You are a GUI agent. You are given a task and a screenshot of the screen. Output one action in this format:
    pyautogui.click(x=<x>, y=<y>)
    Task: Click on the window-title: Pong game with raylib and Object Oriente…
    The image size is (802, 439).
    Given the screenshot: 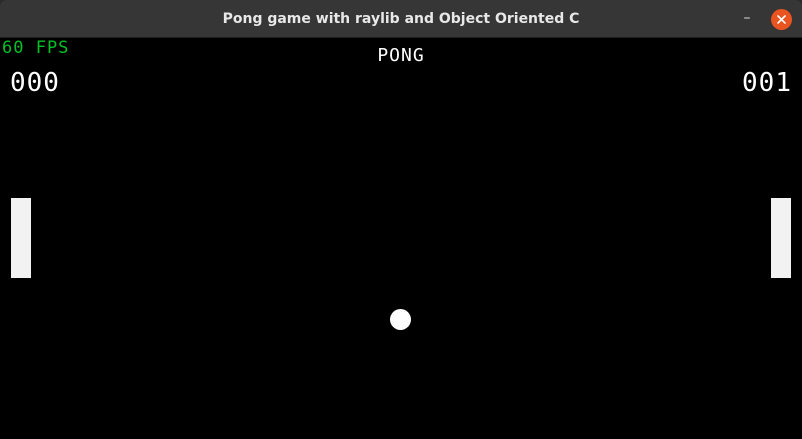 What is the action you would take?
    pyautogui.click(x=401, y=19)
    